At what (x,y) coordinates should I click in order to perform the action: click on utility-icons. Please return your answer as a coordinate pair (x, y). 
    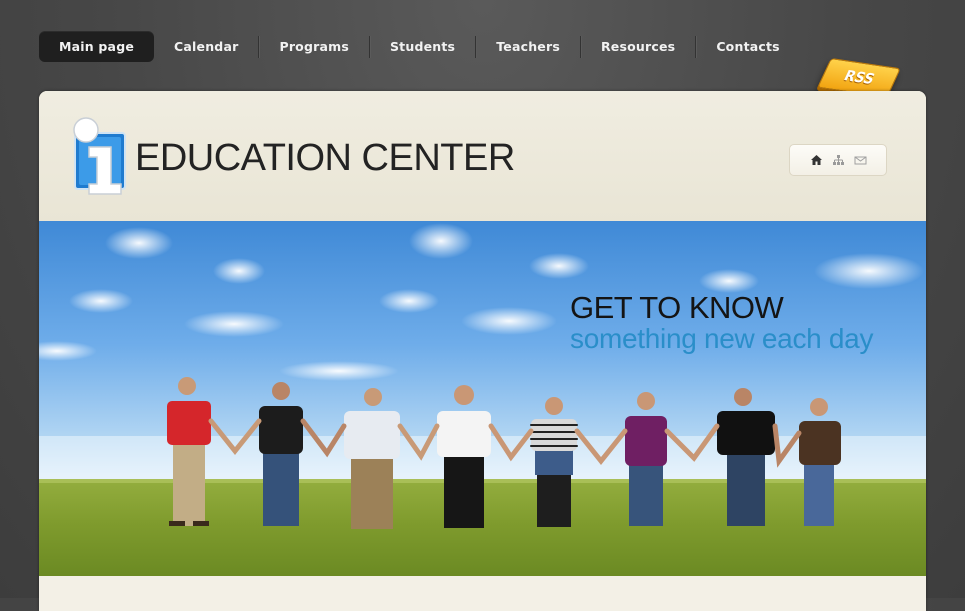
    Looking at the image, I should click on (838, 160).